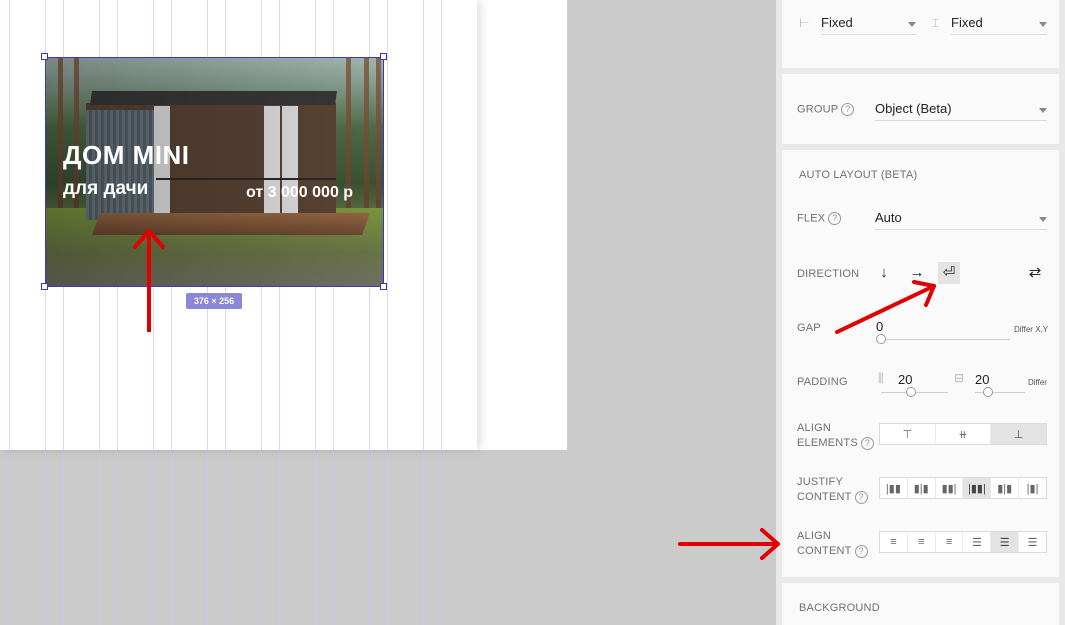  What do you see at coordinates (913, 108) in the screenshot?
I see `group-value: Object (Beta)` at bounding box center [913, 108].